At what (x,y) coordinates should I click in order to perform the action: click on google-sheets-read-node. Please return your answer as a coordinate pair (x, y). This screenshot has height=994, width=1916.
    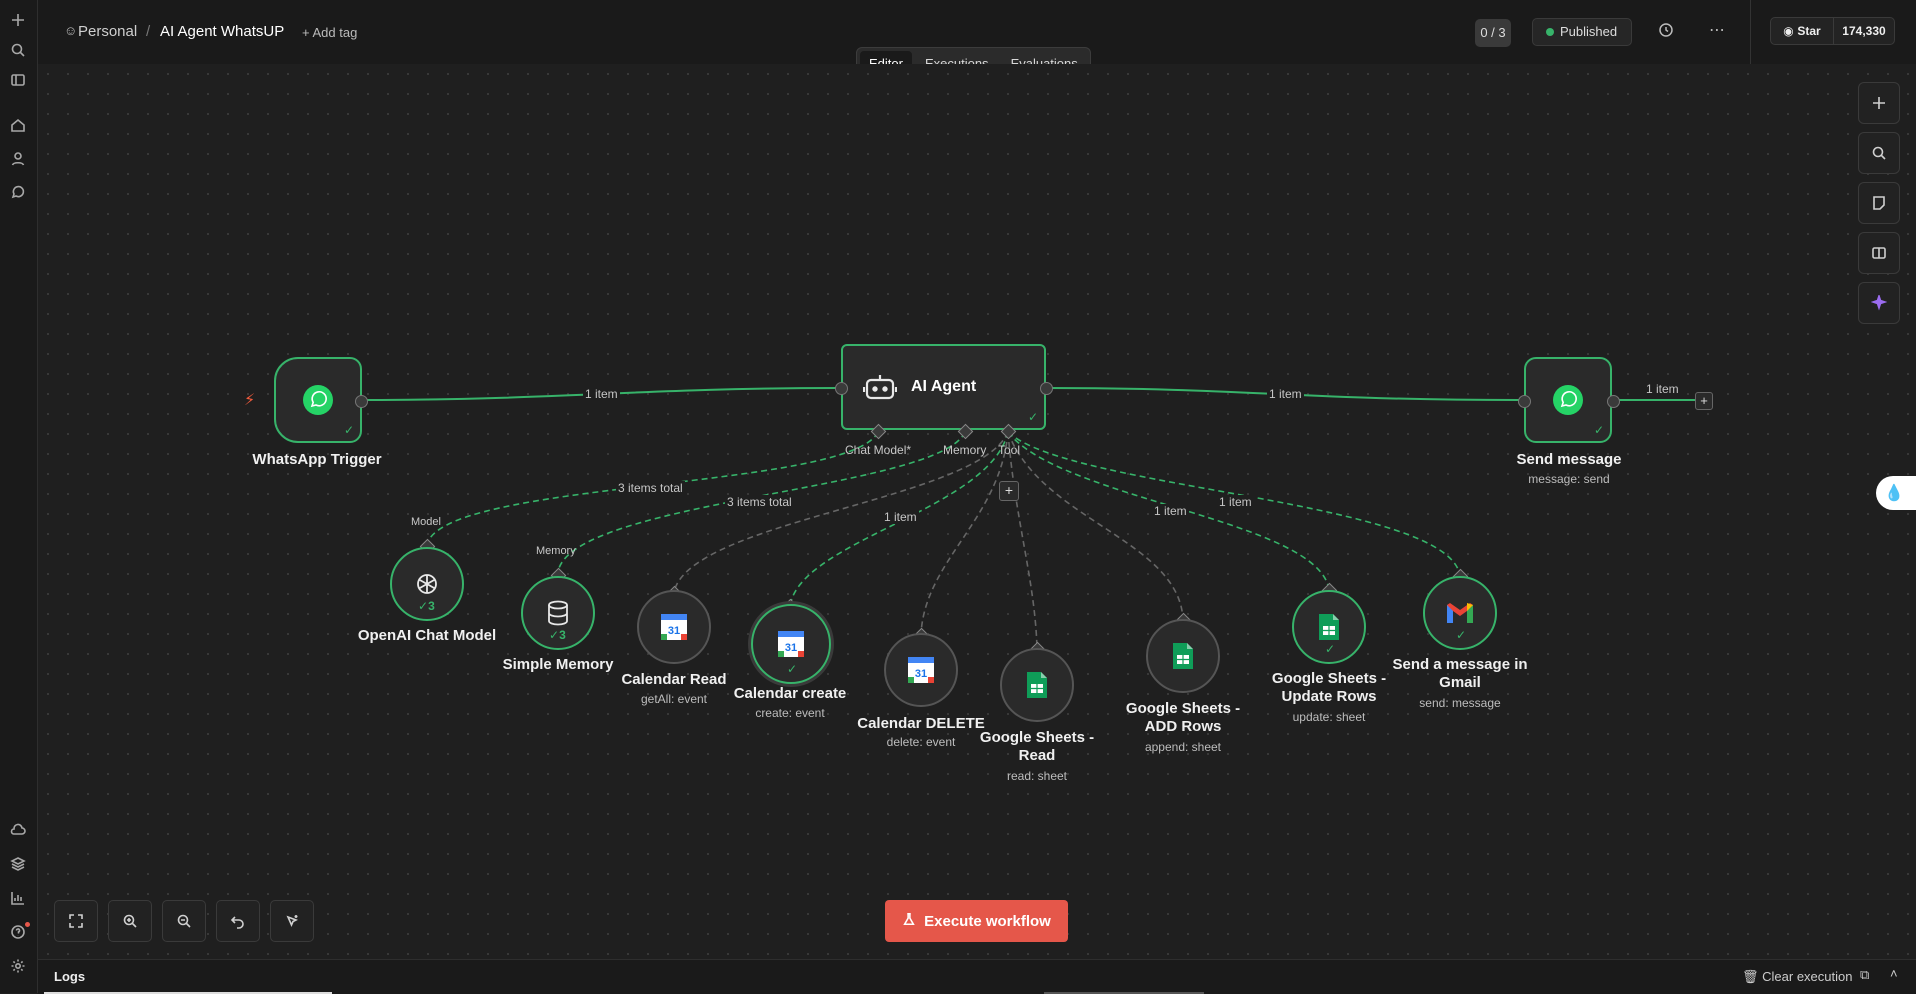
    Looking at the image, I should click on (1037, 685).